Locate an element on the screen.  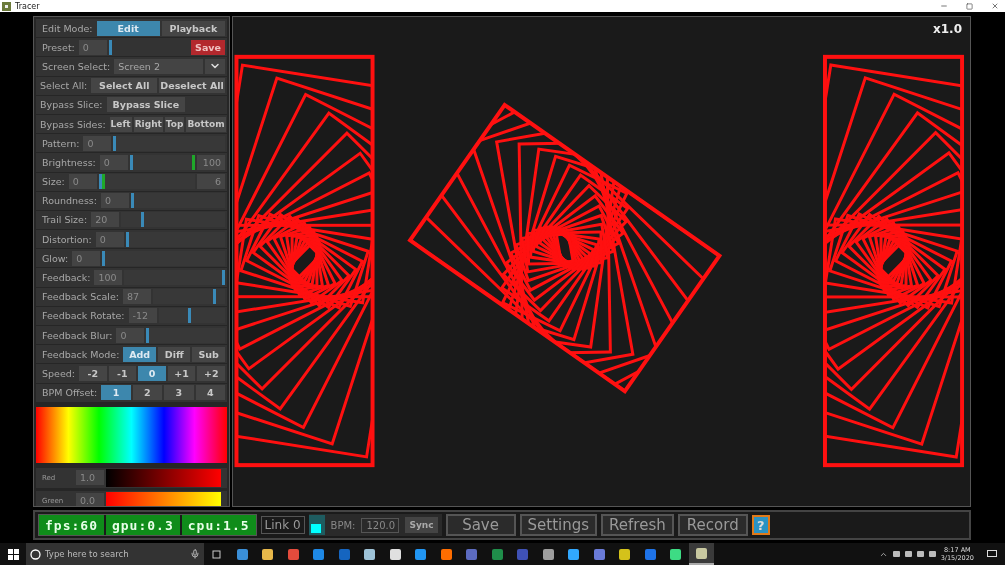
panel-button: Bottom is located at coordinates (206, 124).